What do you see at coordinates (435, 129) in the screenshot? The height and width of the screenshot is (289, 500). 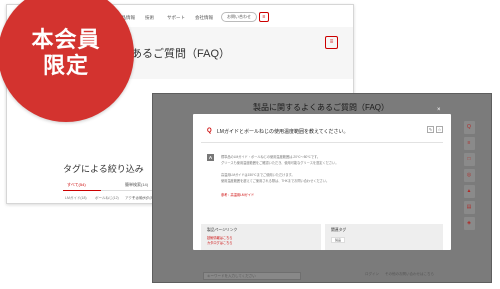 I see `modal-actions: ✎ ☆` at bounding box center [435, 129].